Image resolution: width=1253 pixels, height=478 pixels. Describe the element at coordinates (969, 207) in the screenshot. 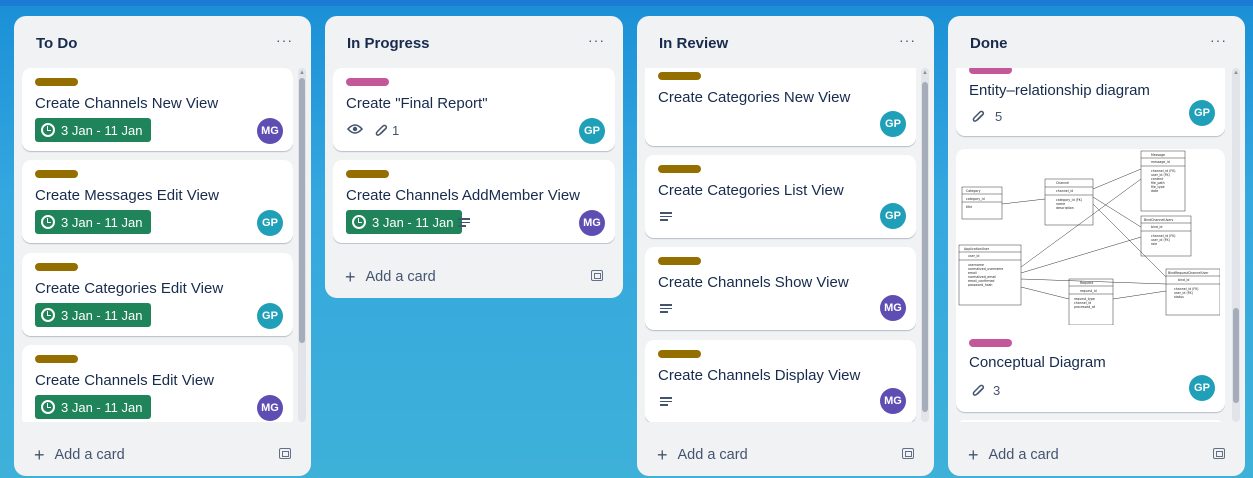

I see `er-field-label: title` at that location.